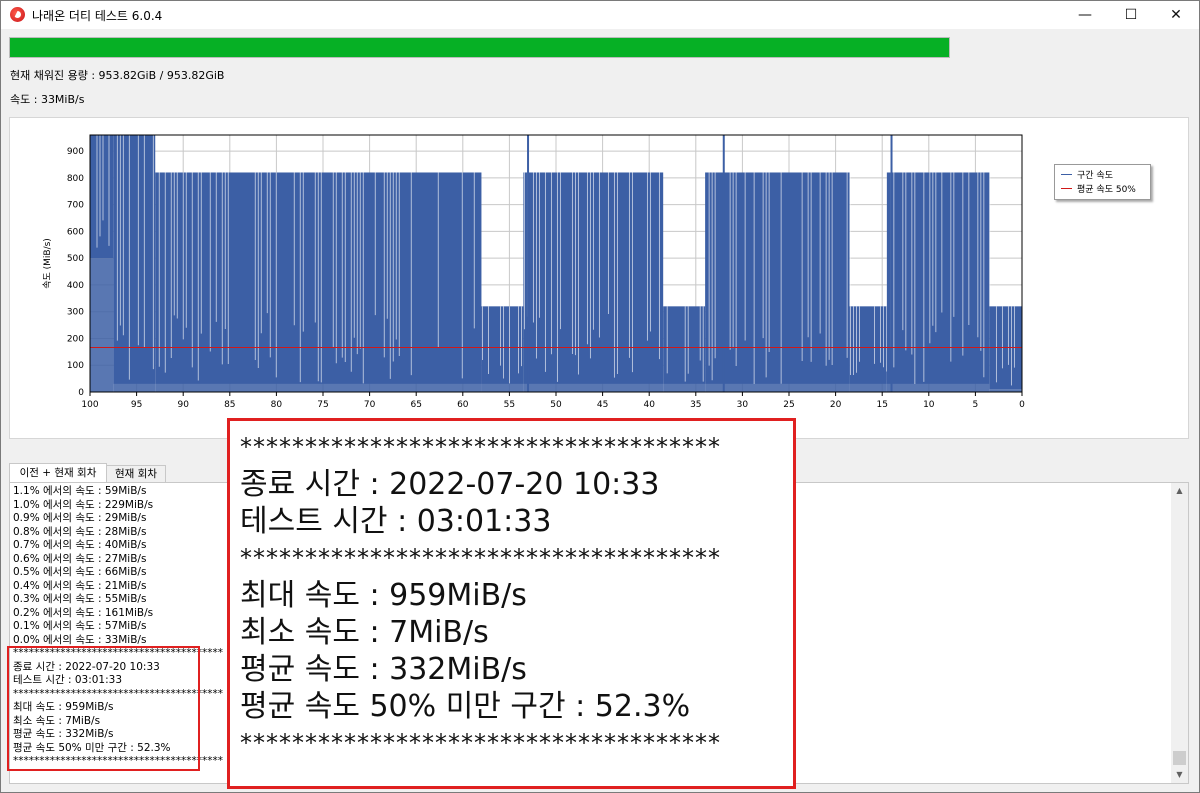 This screenshot has width=1200, height=793. Describe the element at coordinates (415, 405) in the screenshot. I see `x-tick-label: 65` at that location.